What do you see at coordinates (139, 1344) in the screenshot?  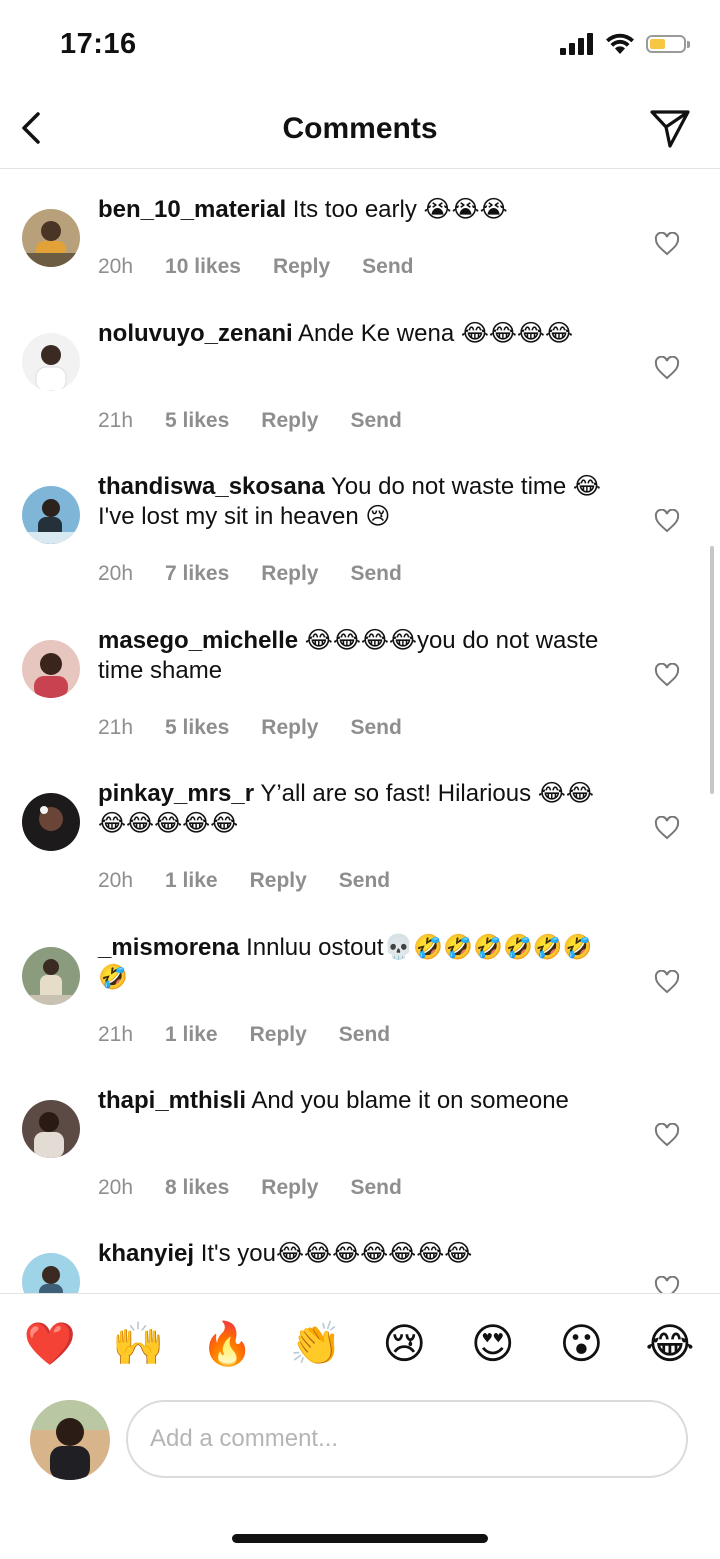 I see `raising-hands-reaction: 🙌` at bounding box center [139, 1344].